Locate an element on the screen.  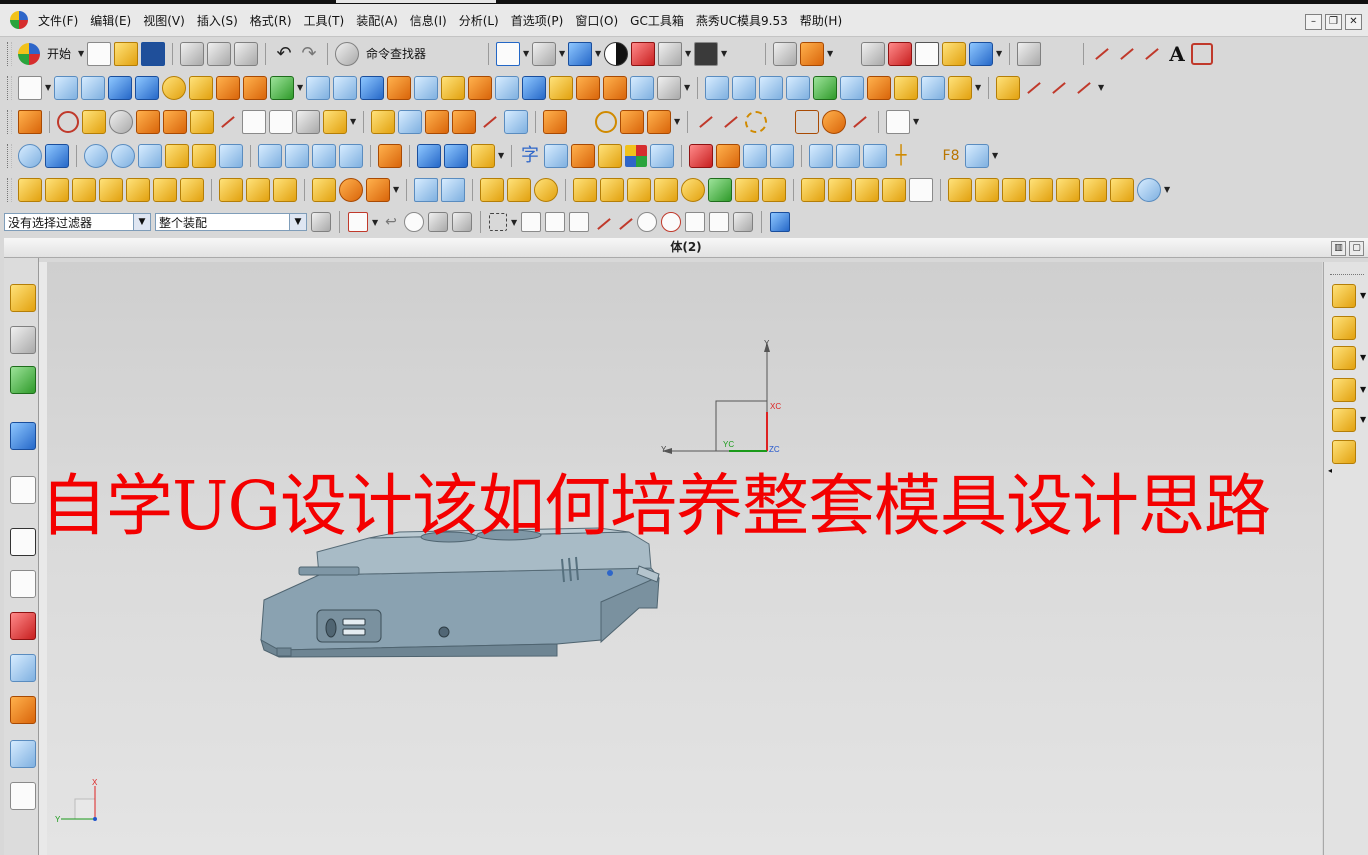
mold-part-13-icon is located at coordinates (987, 189).